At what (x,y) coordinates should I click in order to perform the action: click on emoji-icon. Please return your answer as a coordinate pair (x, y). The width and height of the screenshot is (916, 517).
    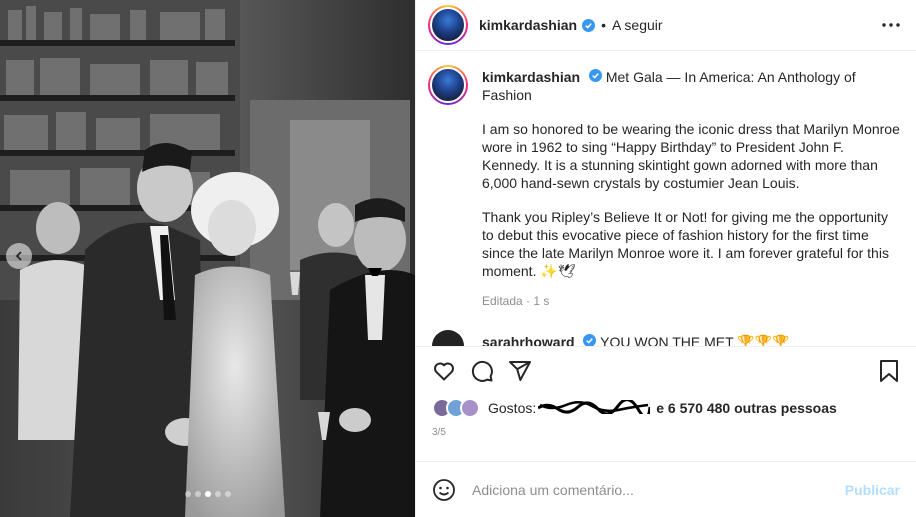
    Looking at the image, I should click on (444, 490).